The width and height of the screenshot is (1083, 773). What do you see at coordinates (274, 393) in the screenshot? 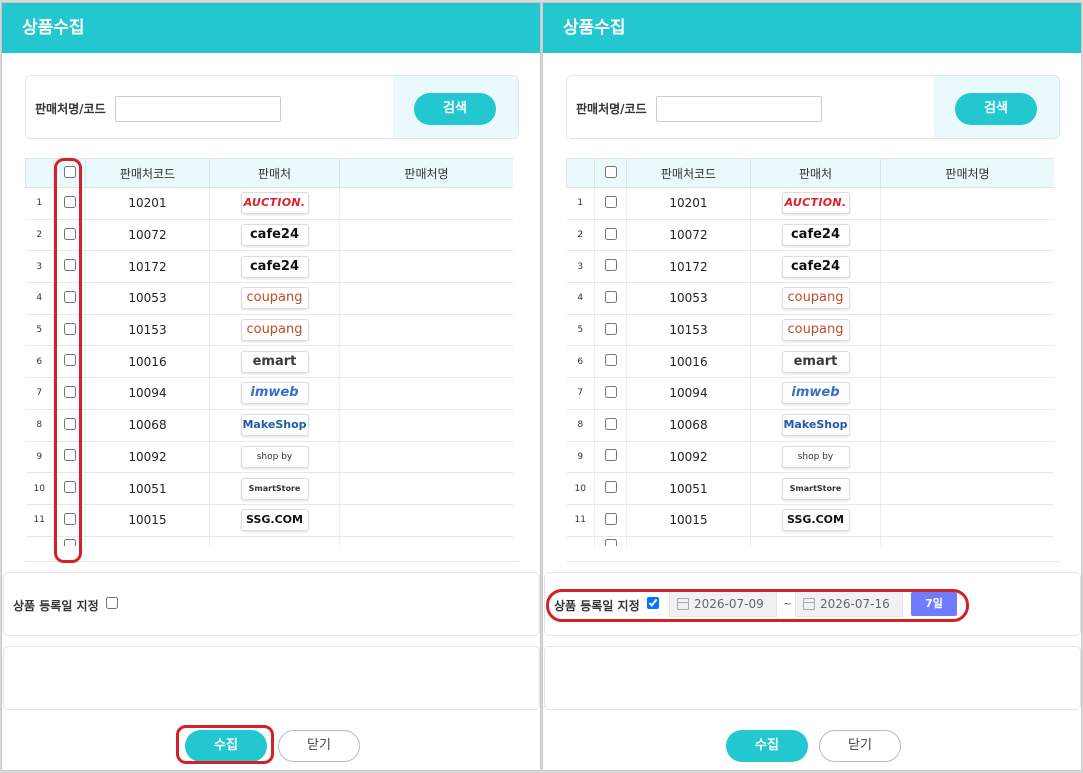
I see `imweb-logo: imweb` at bounding box center [274, 393].